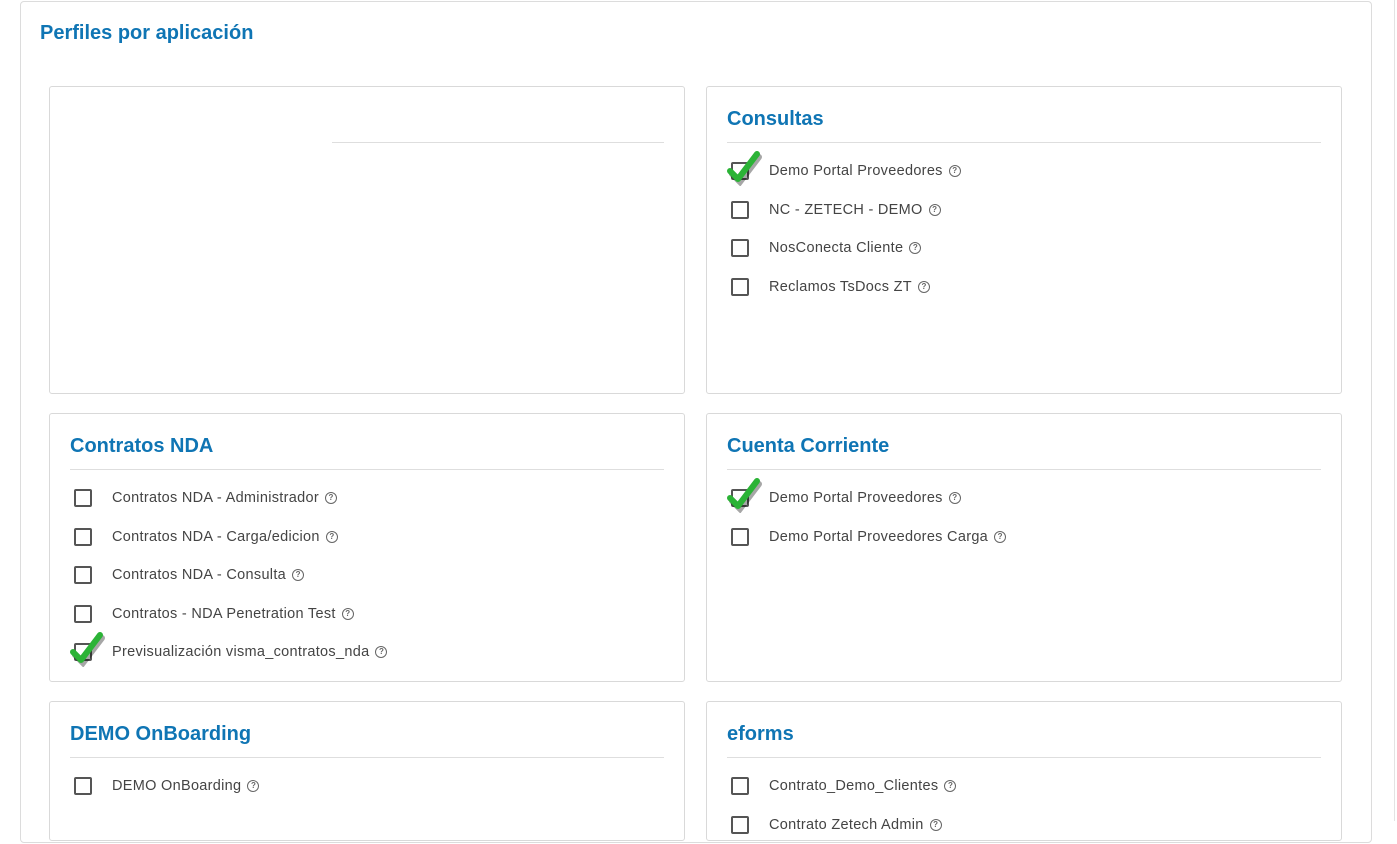  I want to click on profile-item: Contratos NDA - Administrador?, so click(379, 498).